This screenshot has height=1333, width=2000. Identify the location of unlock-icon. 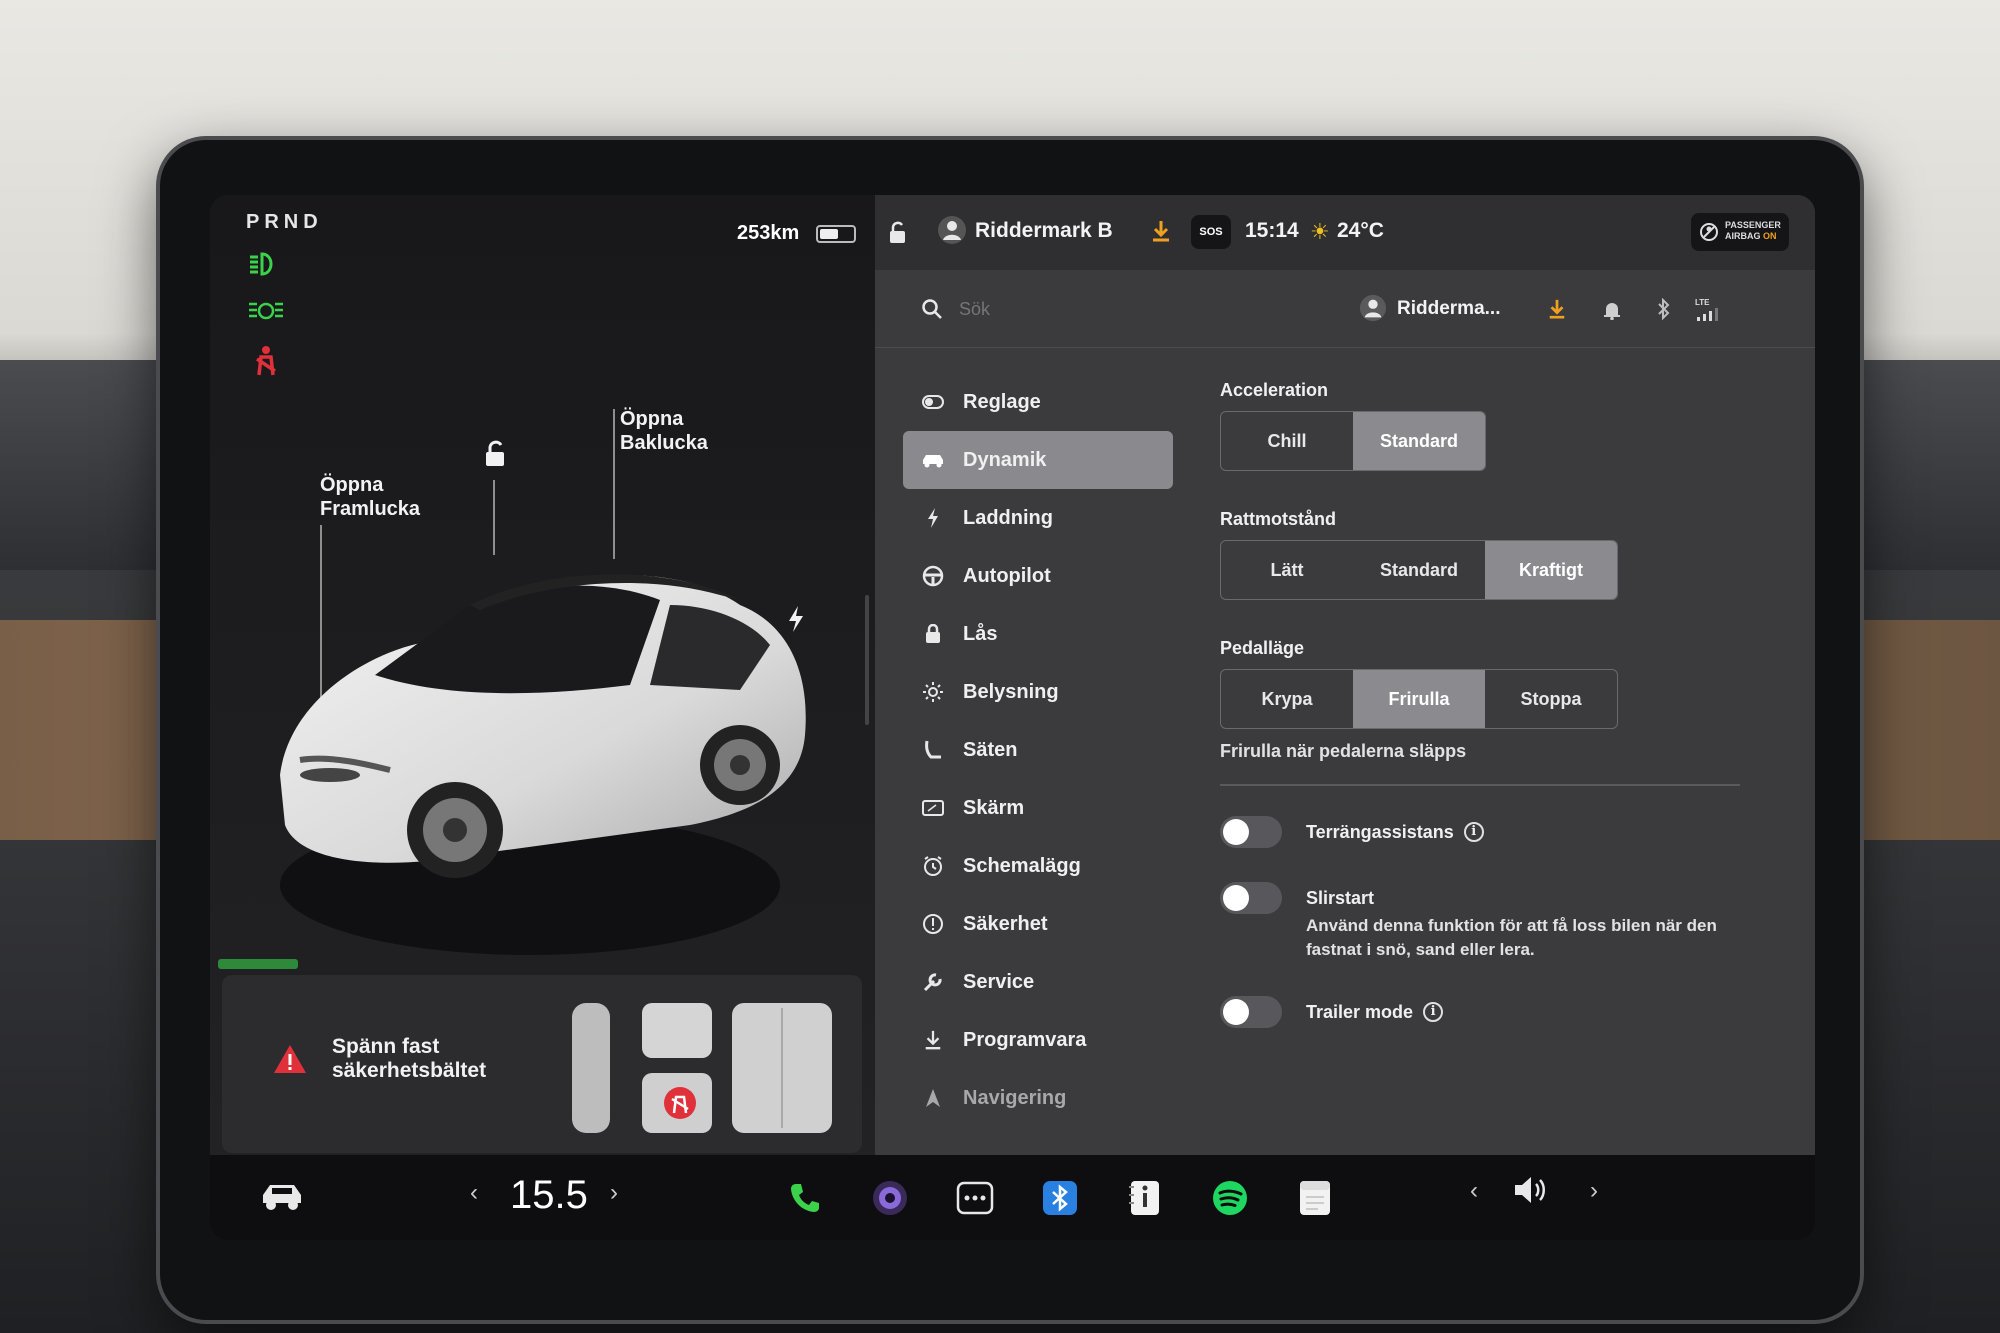
(495, 456).